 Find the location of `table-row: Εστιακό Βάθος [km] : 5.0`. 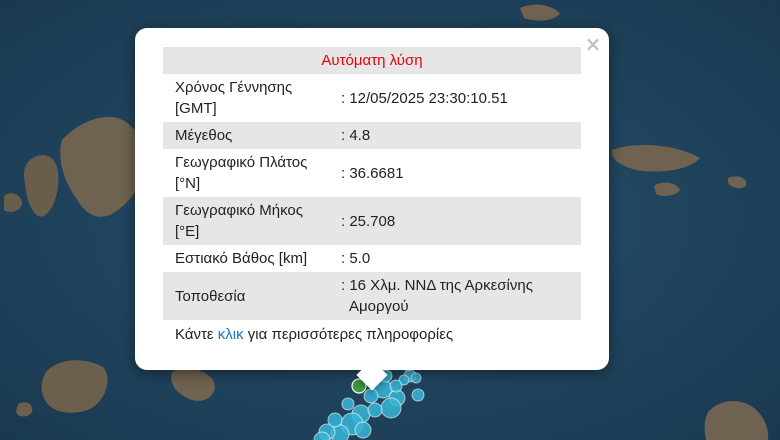

table-row: Εστιακό Βάθος [km] : 5.0 is located at coordinates (372, 258).